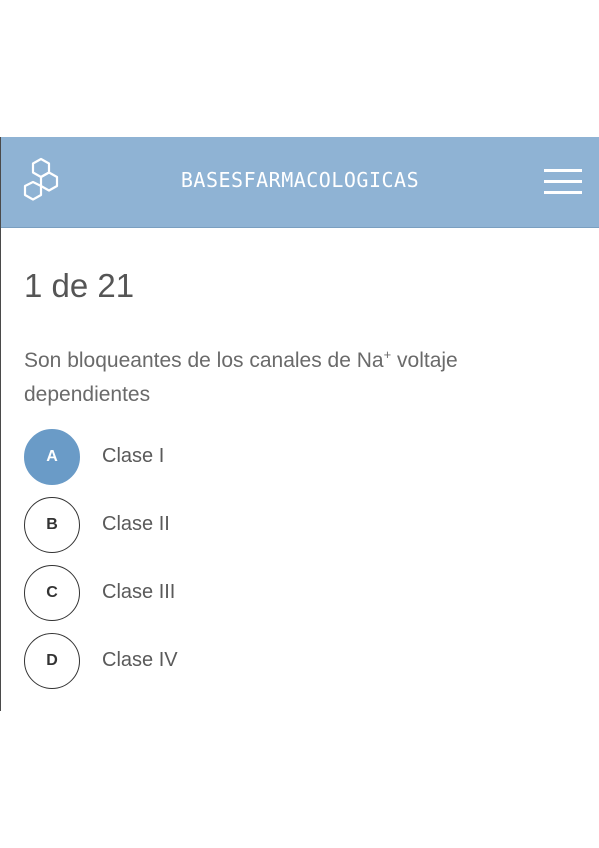 The image size is (599, 848). What do you see at coordinates (52, 661) in the screenshot?
I see `option-letter-badge: D` at bounding box center [52, 661].